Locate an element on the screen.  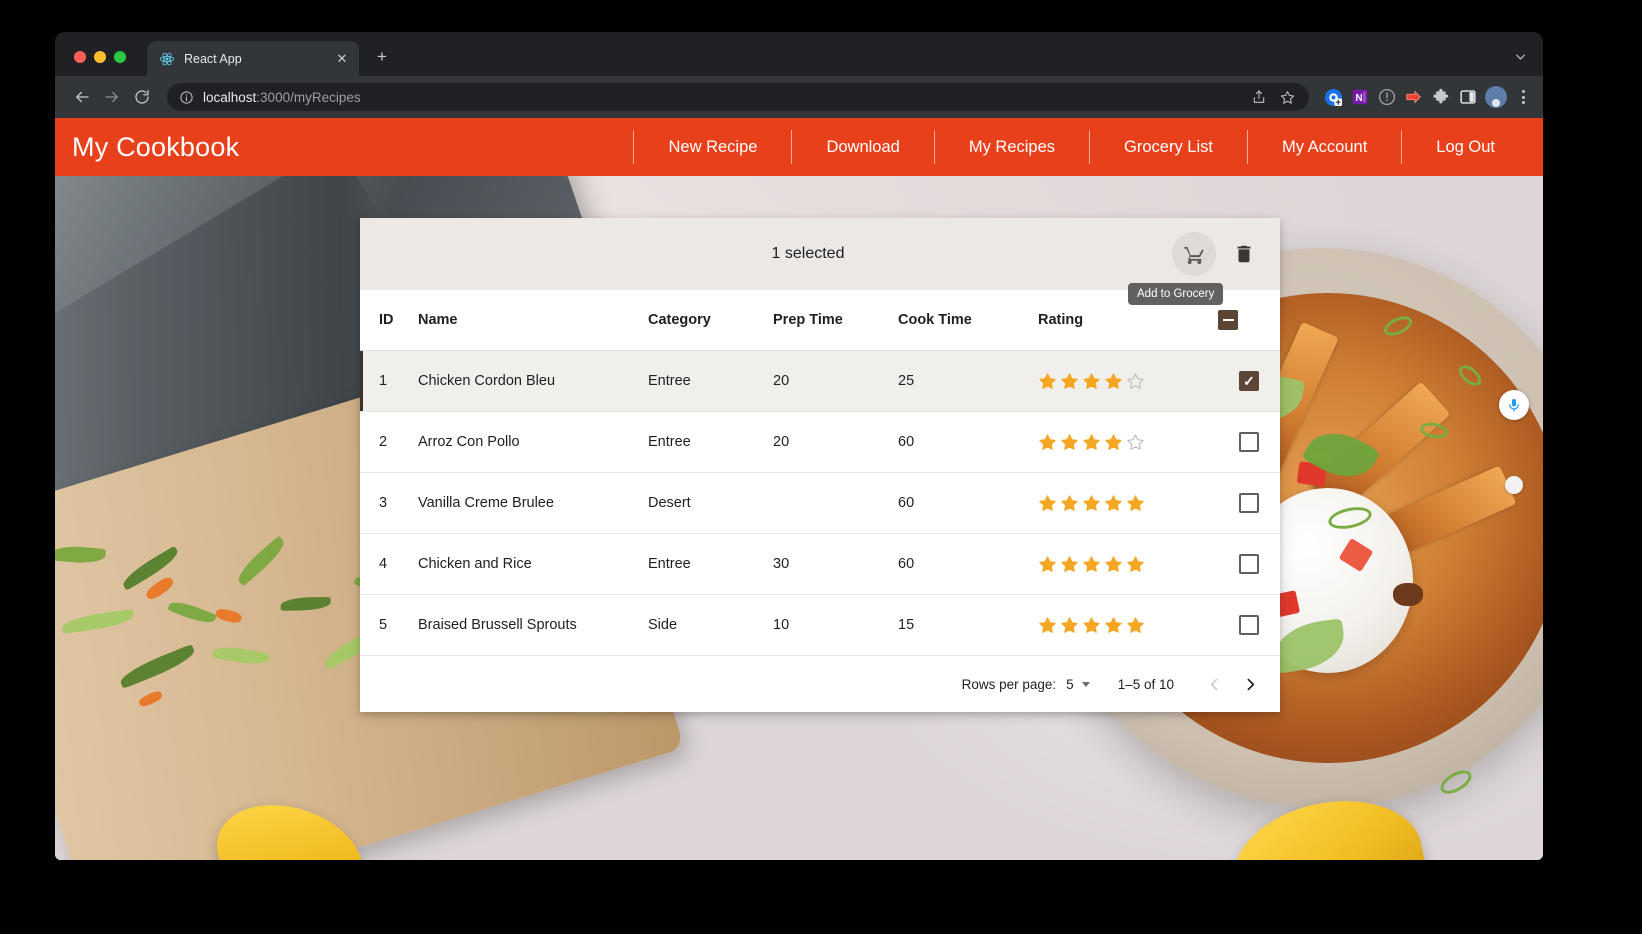
maximize-window-button is located at coordinates (120, 57).